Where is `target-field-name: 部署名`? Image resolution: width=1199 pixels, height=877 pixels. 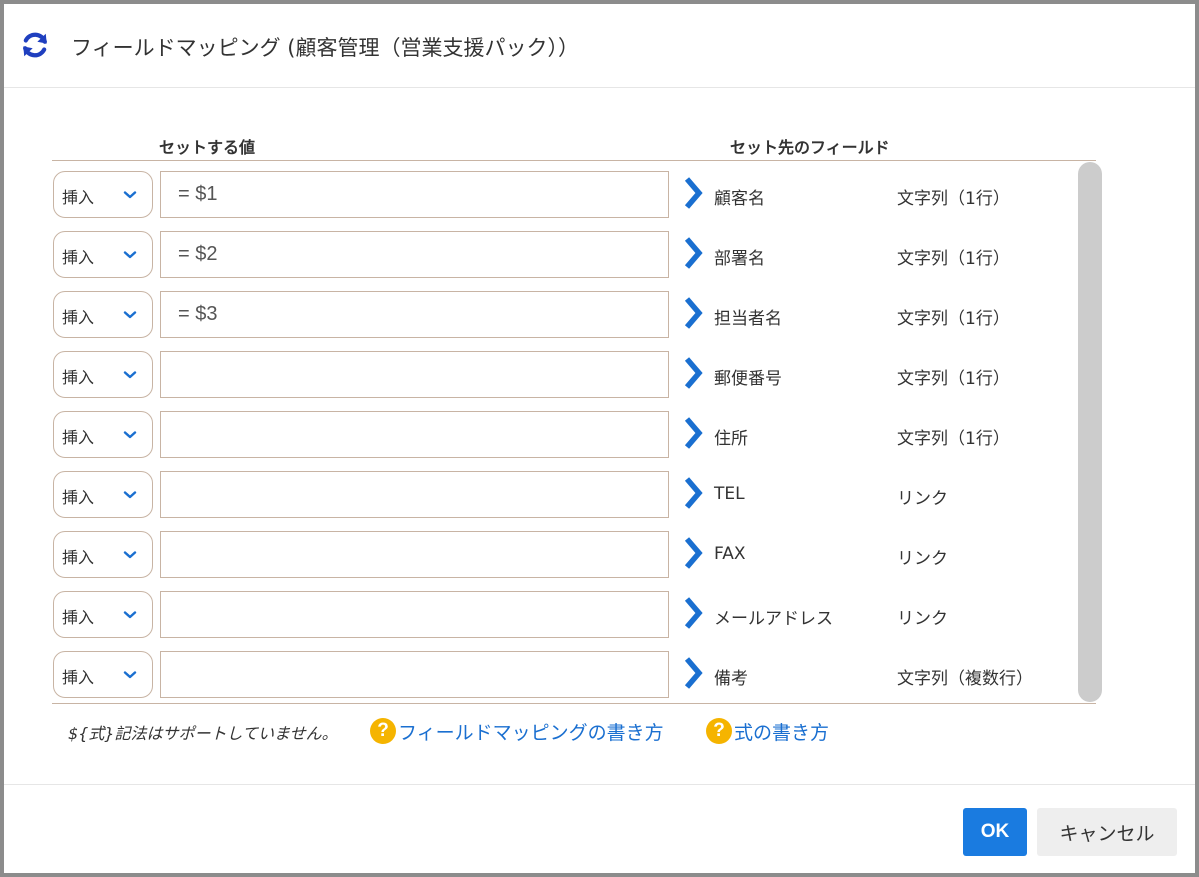
target-field-name: 部署名 is located at coordinates (739, 259).